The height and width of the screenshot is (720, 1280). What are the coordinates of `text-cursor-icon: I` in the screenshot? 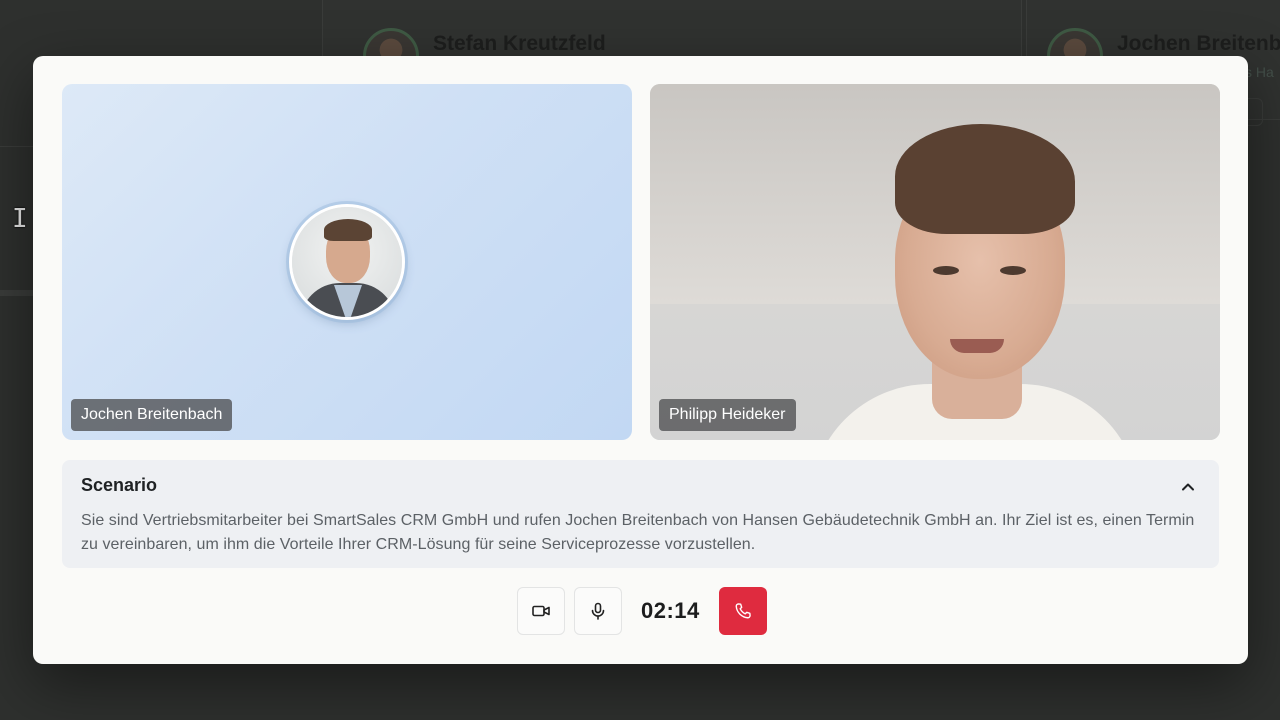 It's located at (20, 219).